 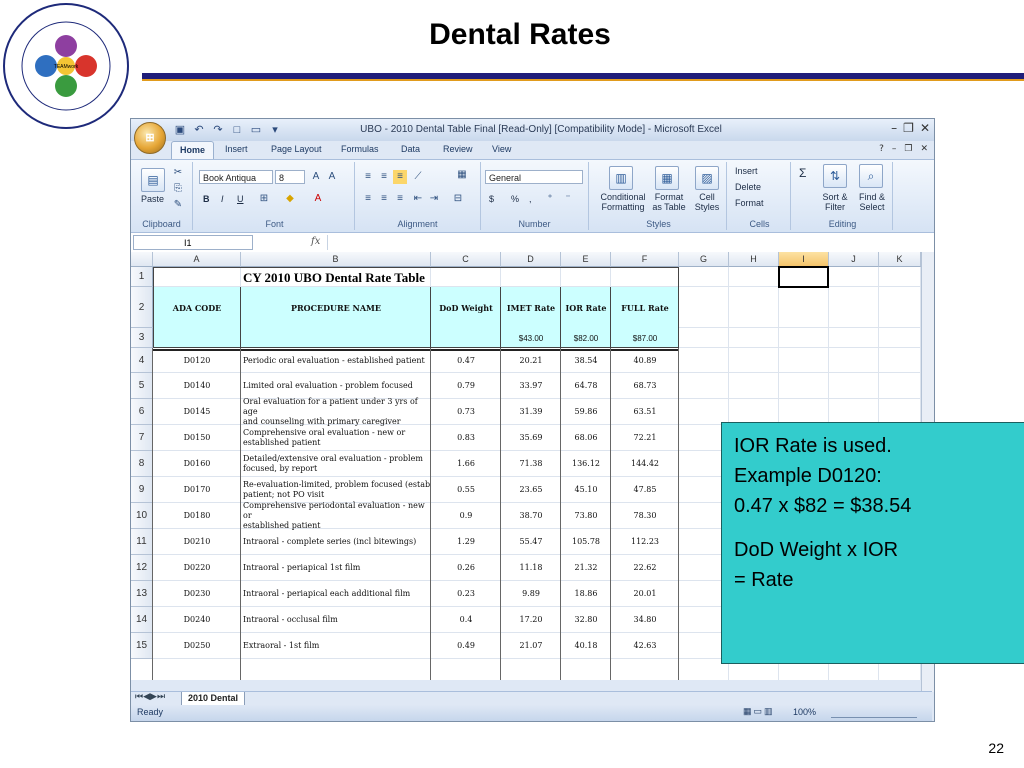 What do you see at coordinates (290, 199) in the screenshot?
I see `fill-color-icon: ◆` at bounding box center [290, 199].